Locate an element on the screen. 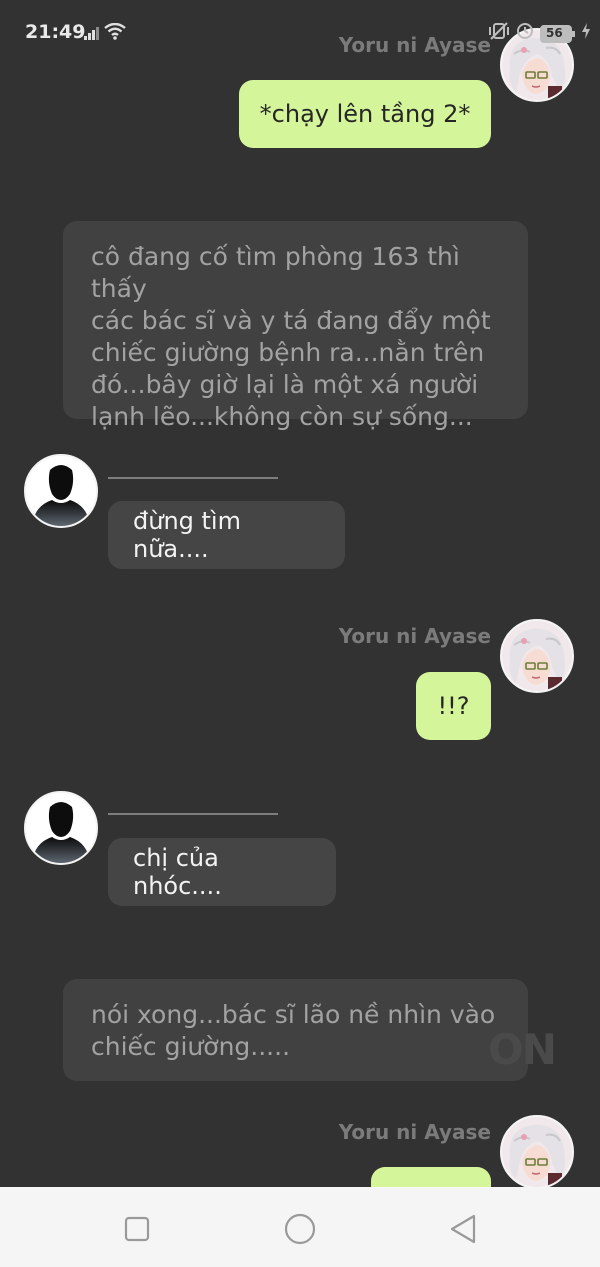 The width and height of the screenshot is (600, 1267). home-icon is located at coordinates (300, 1229).